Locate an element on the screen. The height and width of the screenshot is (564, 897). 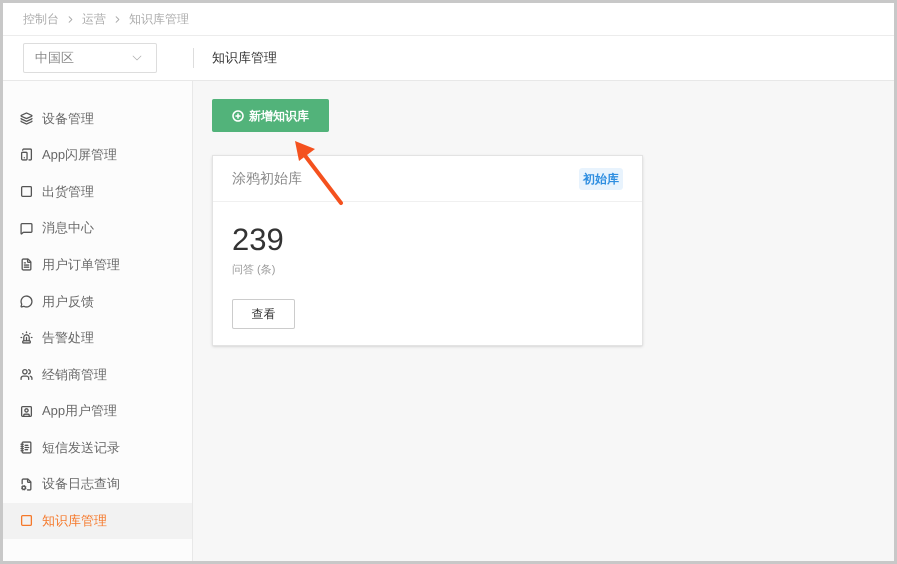
sidebar-item: 出货管理 is located at coordinates (97, 191).